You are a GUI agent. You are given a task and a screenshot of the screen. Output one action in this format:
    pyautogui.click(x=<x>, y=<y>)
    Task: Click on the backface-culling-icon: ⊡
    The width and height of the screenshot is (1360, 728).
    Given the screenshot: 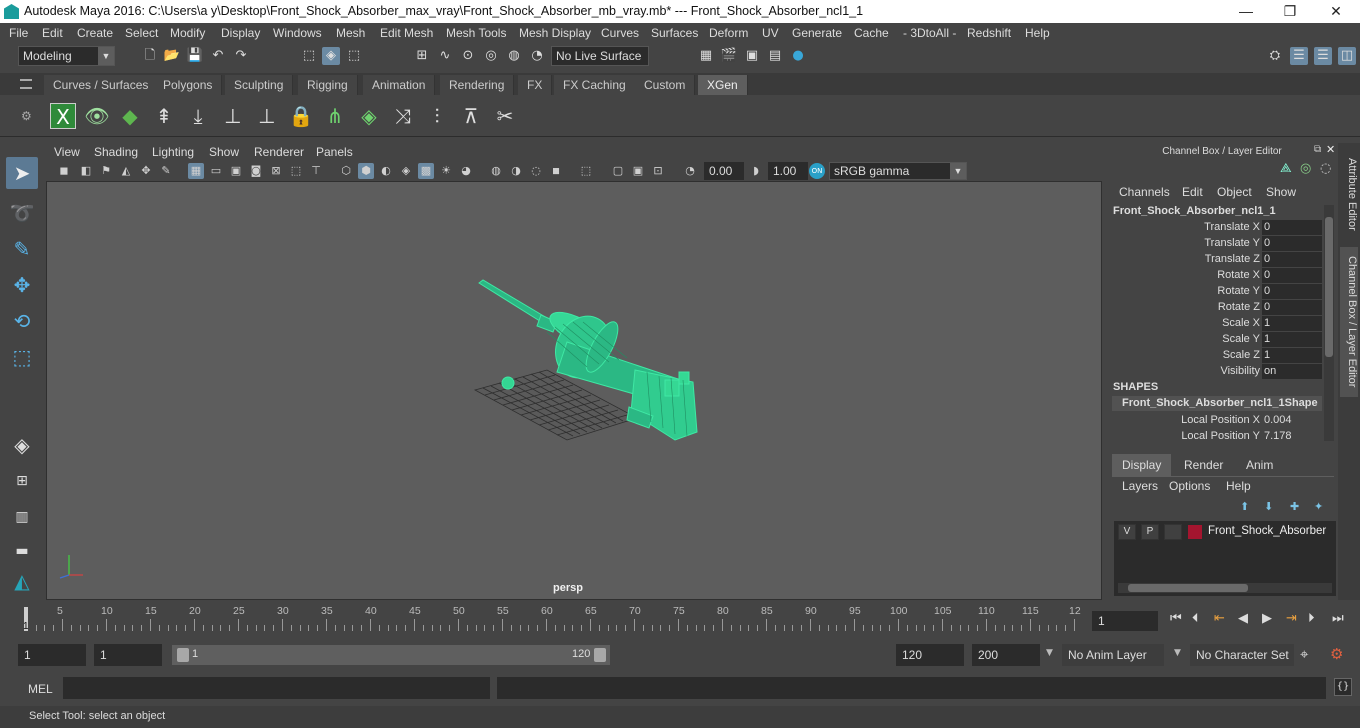 What is the action you would take?
    pyautogui.click(x=658, y=171)
    